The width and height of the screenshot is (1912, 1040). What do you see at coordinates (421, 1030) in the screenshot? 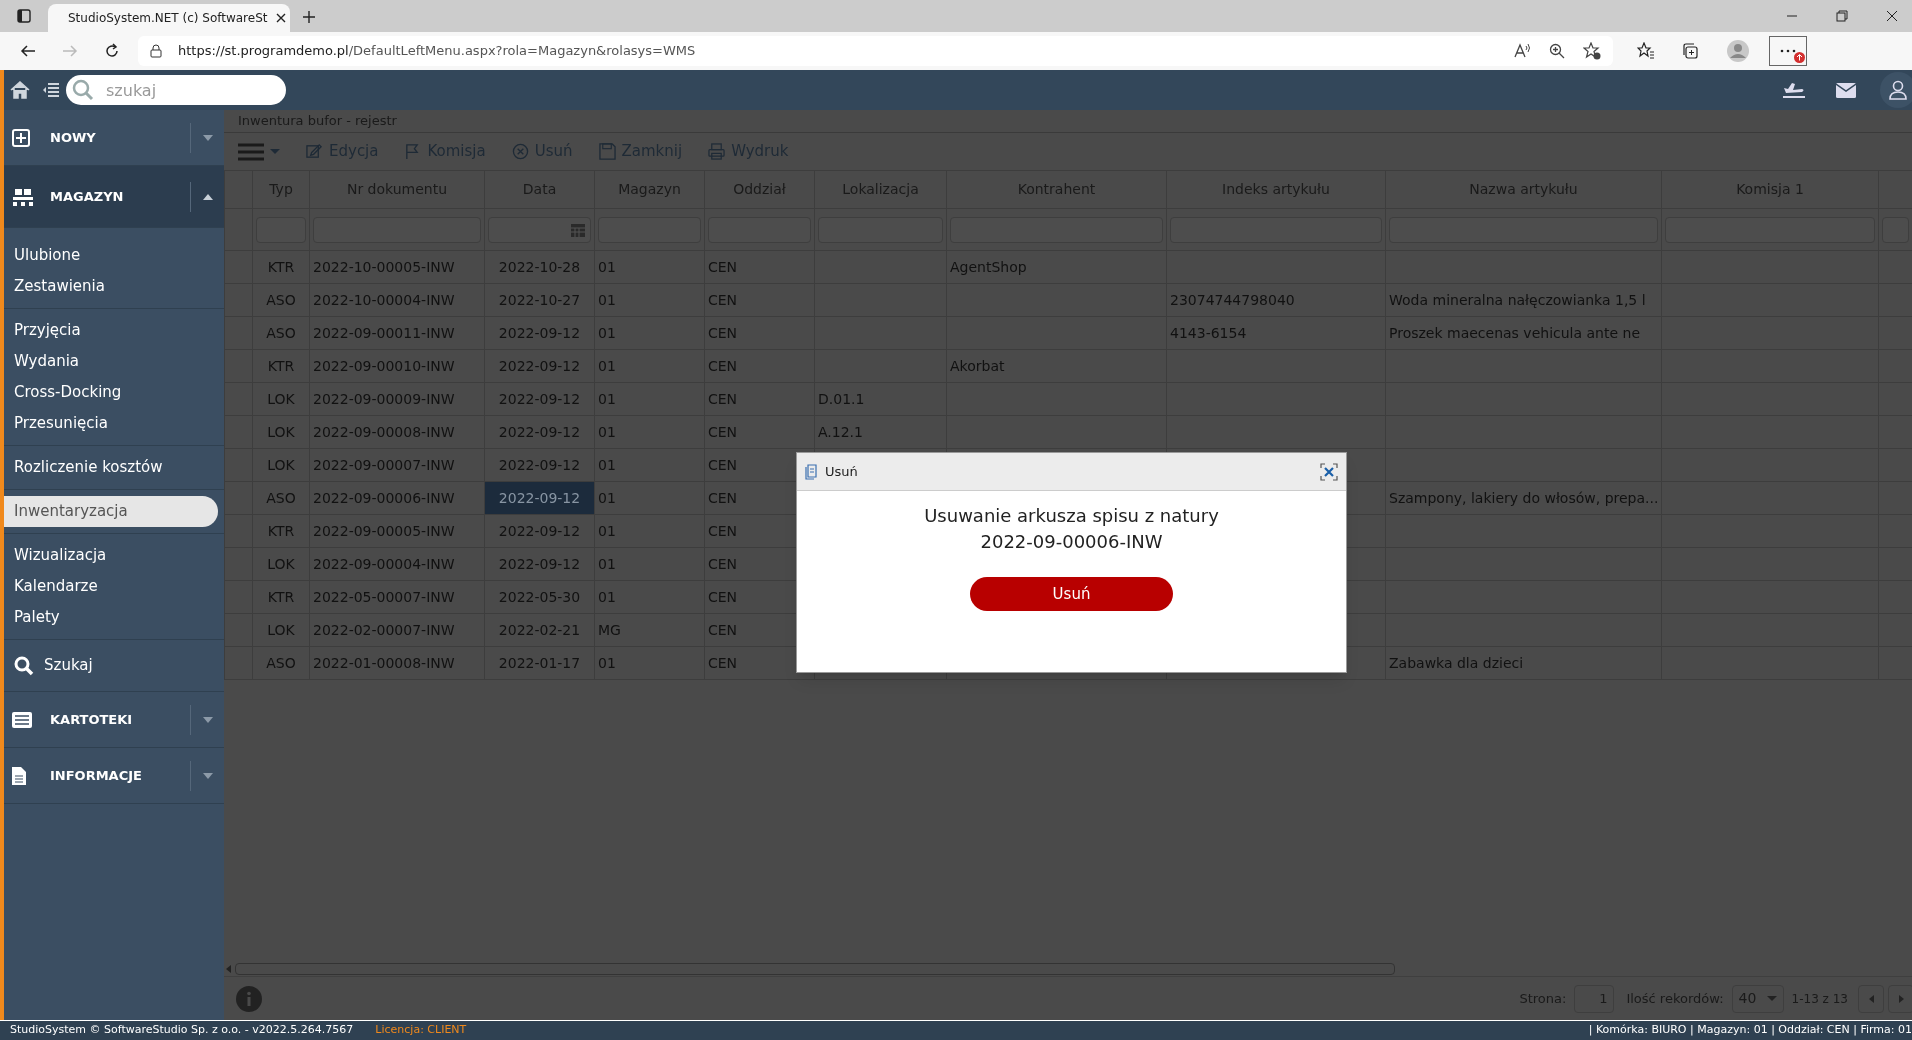
I see `license-text: Licencja: CLIENT` at bounding box center [421, 1030].